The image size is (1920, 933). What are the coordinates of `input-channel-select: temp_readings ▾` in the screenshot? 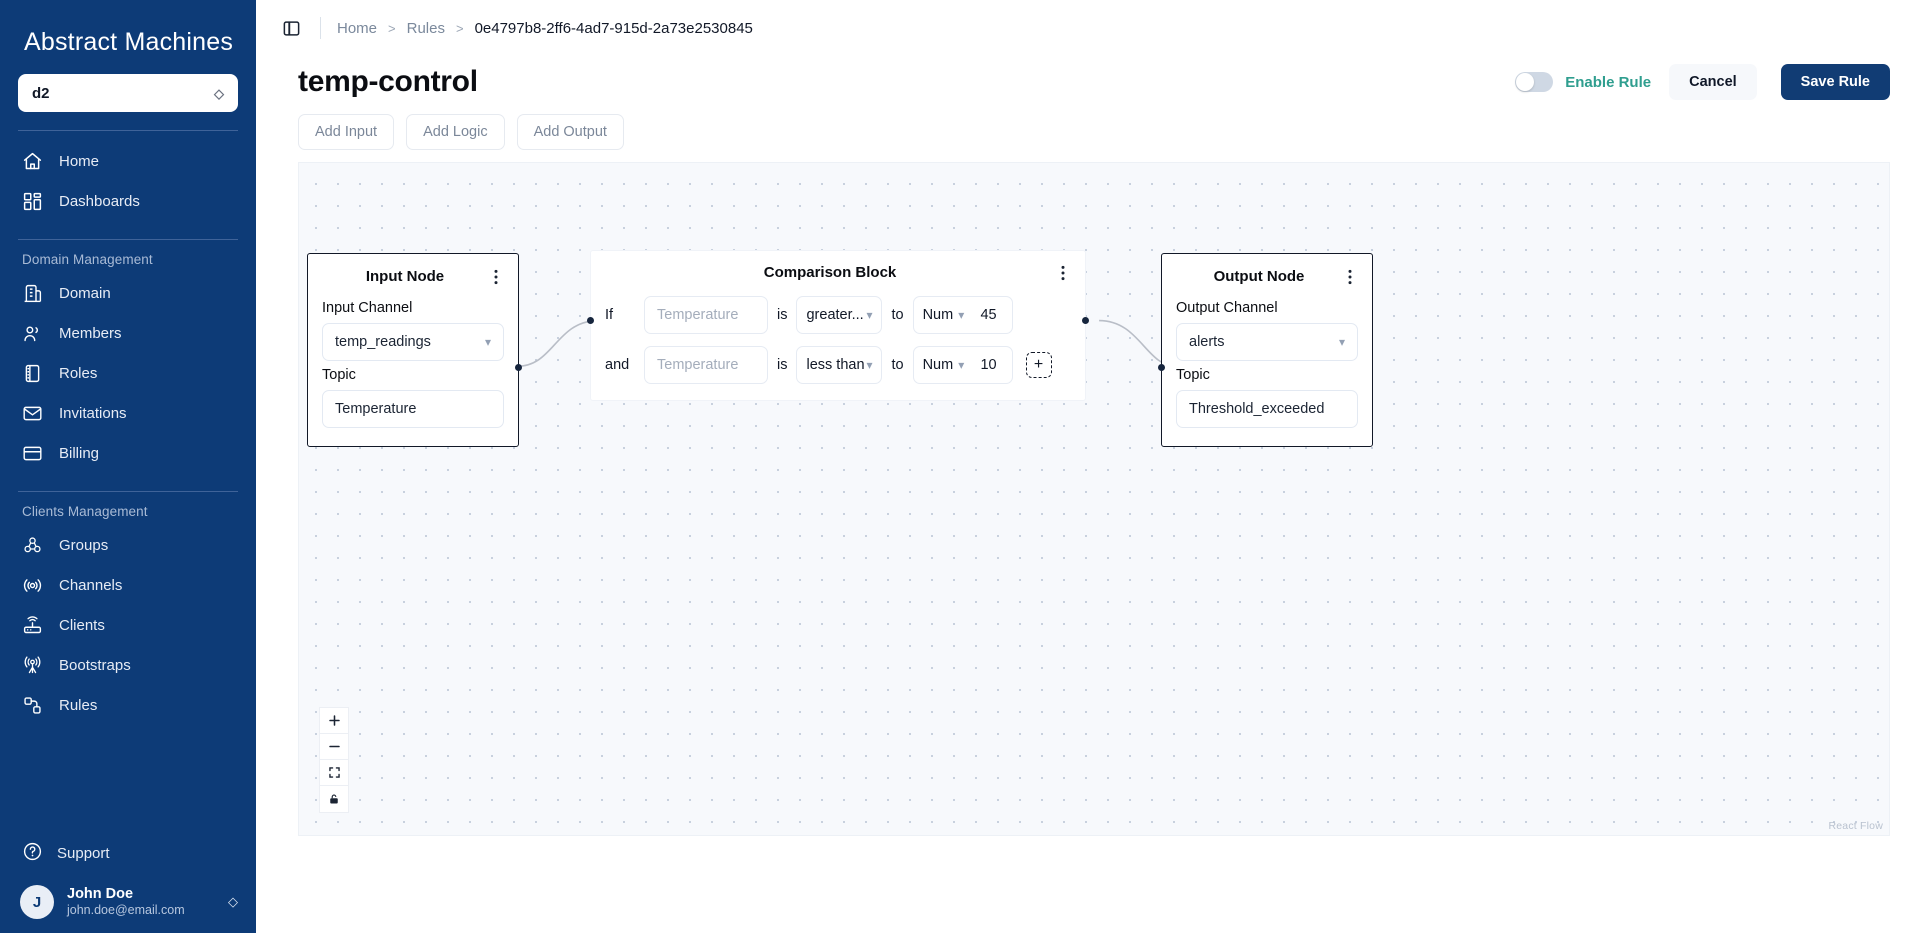 It's located at (413, 342).